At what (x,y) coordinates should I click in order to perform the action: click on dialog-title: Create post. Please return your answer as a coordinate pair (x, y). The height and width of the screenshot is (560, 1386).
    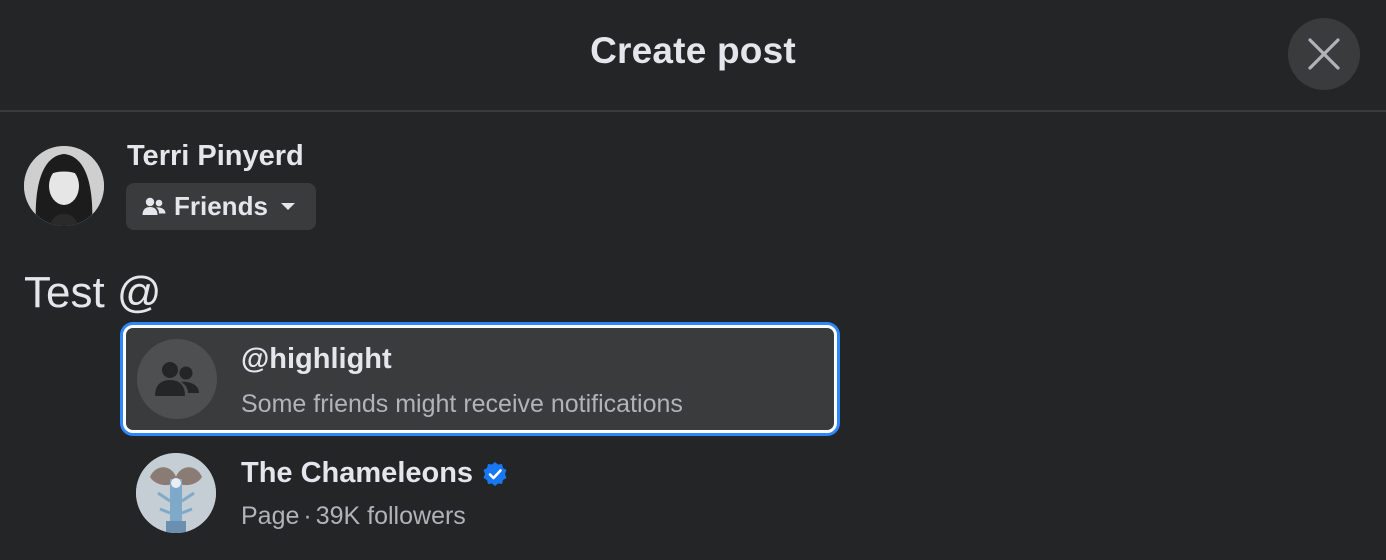
    Looking at the image, I should click on (693, 50).